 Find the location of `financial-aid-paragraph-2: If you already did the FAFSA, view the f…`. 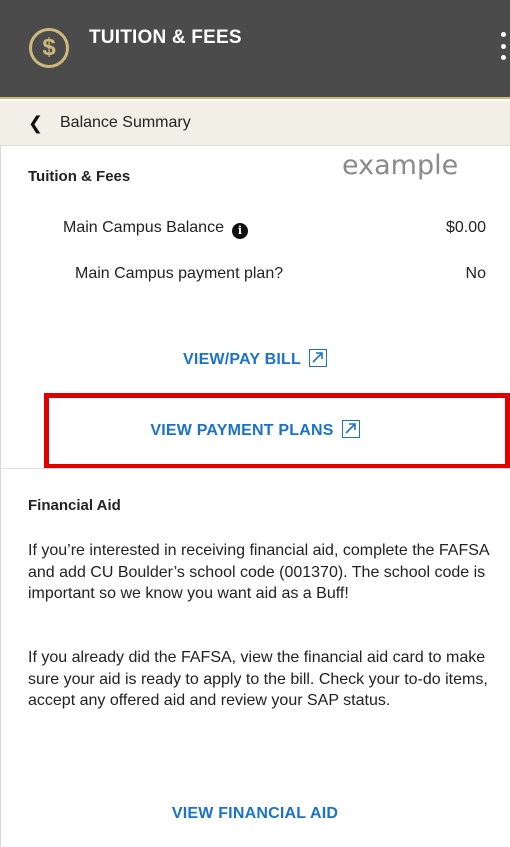

financial-aid-paragraph-2: If you already did the FAFSA, view the f… is located at coordinates (258, 679).